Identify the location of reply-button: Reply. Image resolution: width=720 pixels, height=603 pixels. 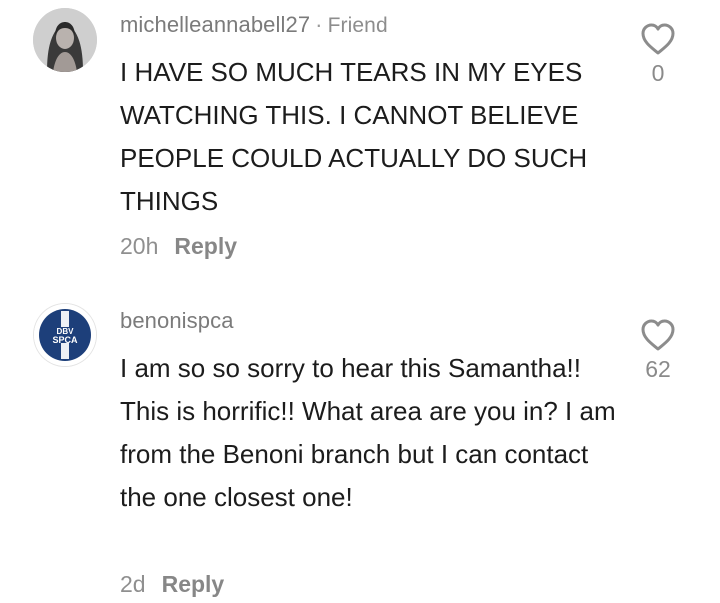
(193, 584).